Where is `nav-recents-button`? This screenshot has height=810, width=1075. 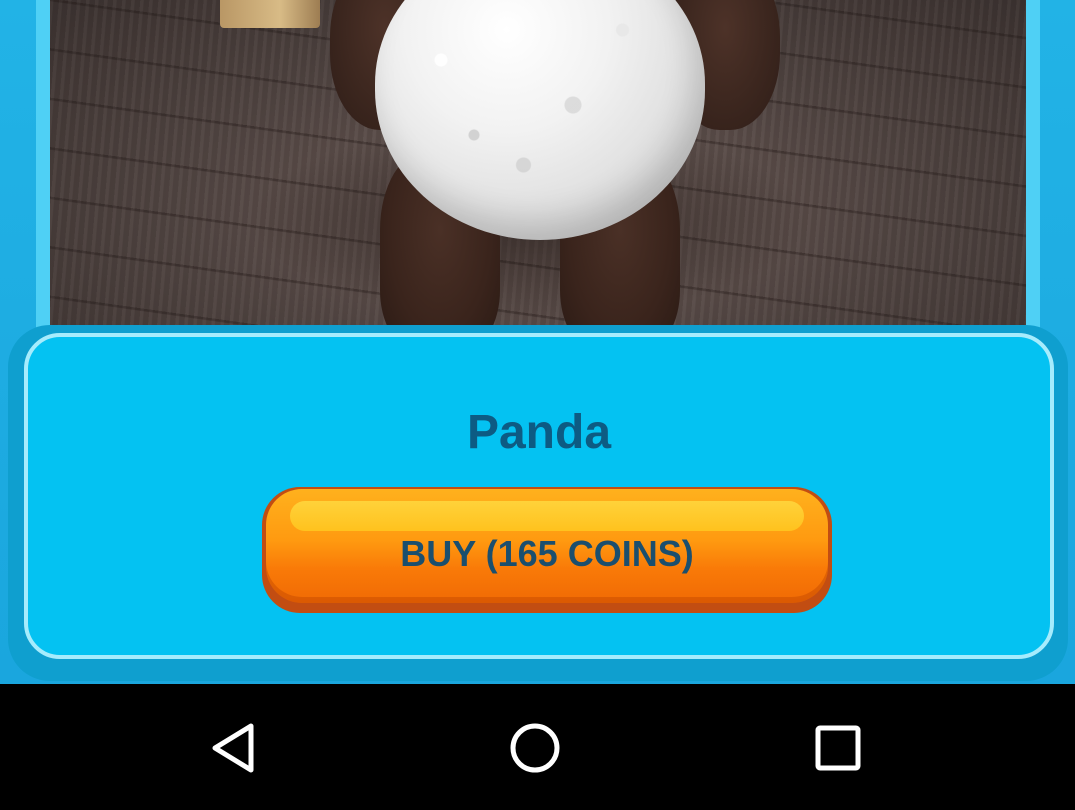
nav-recents-button is located at coordinates (838, 748).